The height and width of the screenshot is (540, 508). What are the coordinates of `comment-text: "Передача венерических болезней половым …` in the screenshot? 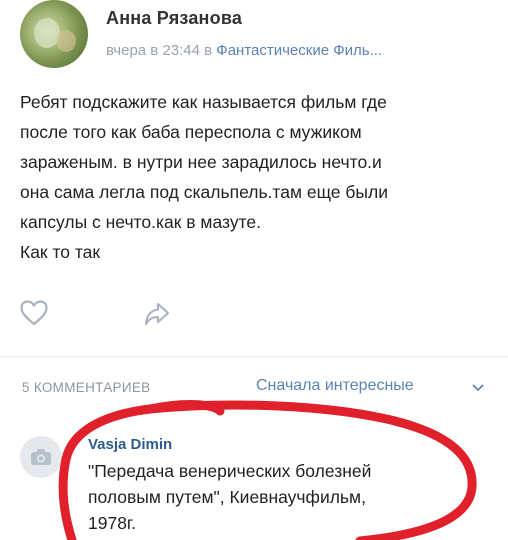 It's located at (283, 497).